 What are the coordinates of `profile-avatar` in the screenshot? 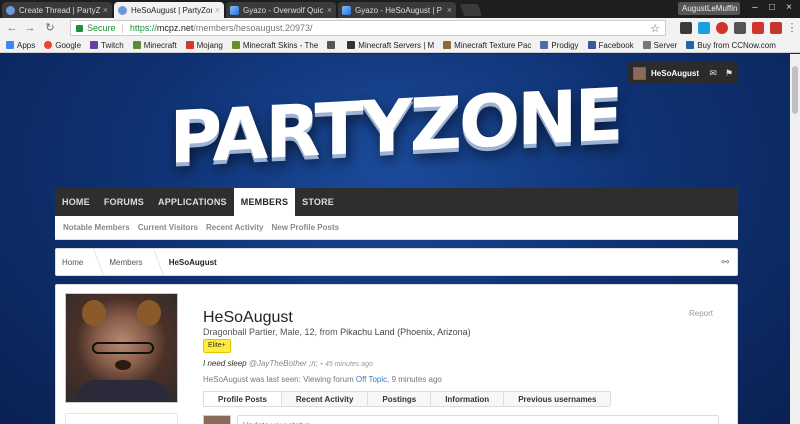 It's located at (121, 348).